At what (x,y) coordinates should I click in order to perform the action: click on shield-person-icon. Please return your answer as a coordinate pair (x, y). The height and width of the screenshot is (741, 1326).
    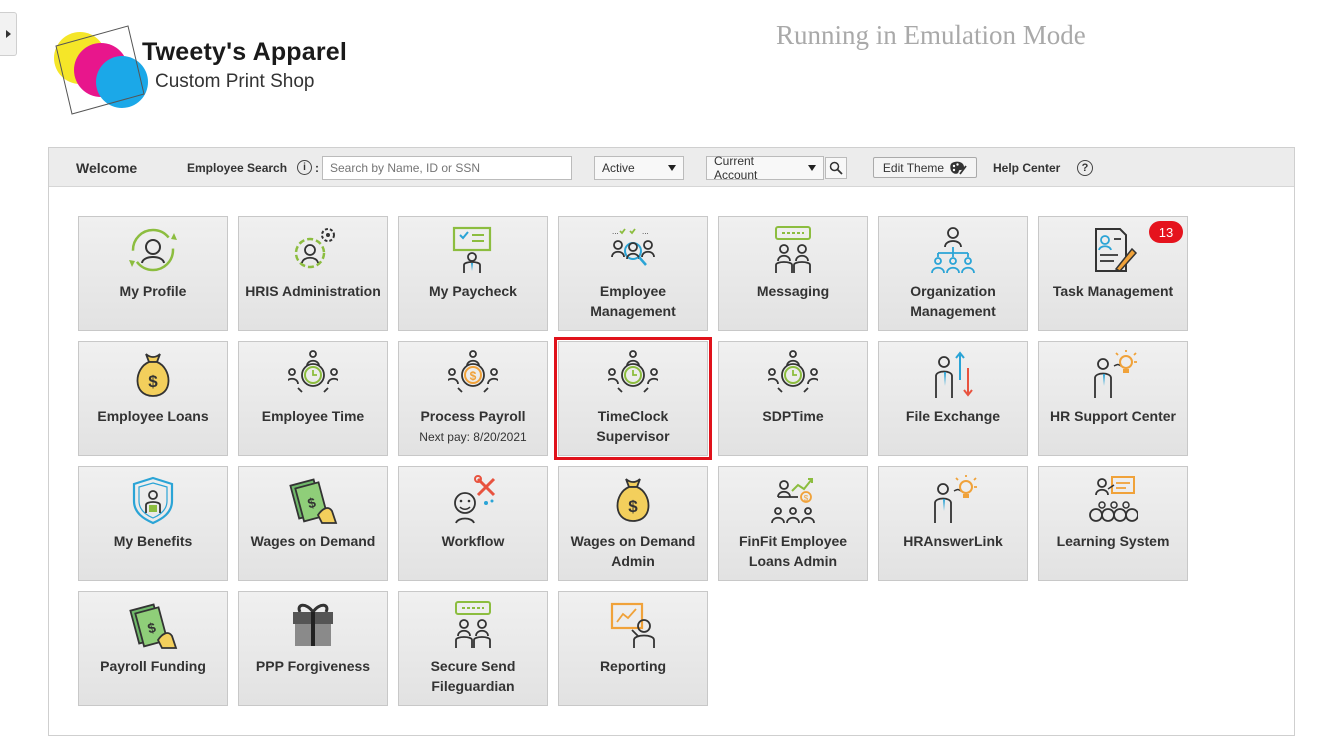
    Looking at the image, I should click on (153, 500).